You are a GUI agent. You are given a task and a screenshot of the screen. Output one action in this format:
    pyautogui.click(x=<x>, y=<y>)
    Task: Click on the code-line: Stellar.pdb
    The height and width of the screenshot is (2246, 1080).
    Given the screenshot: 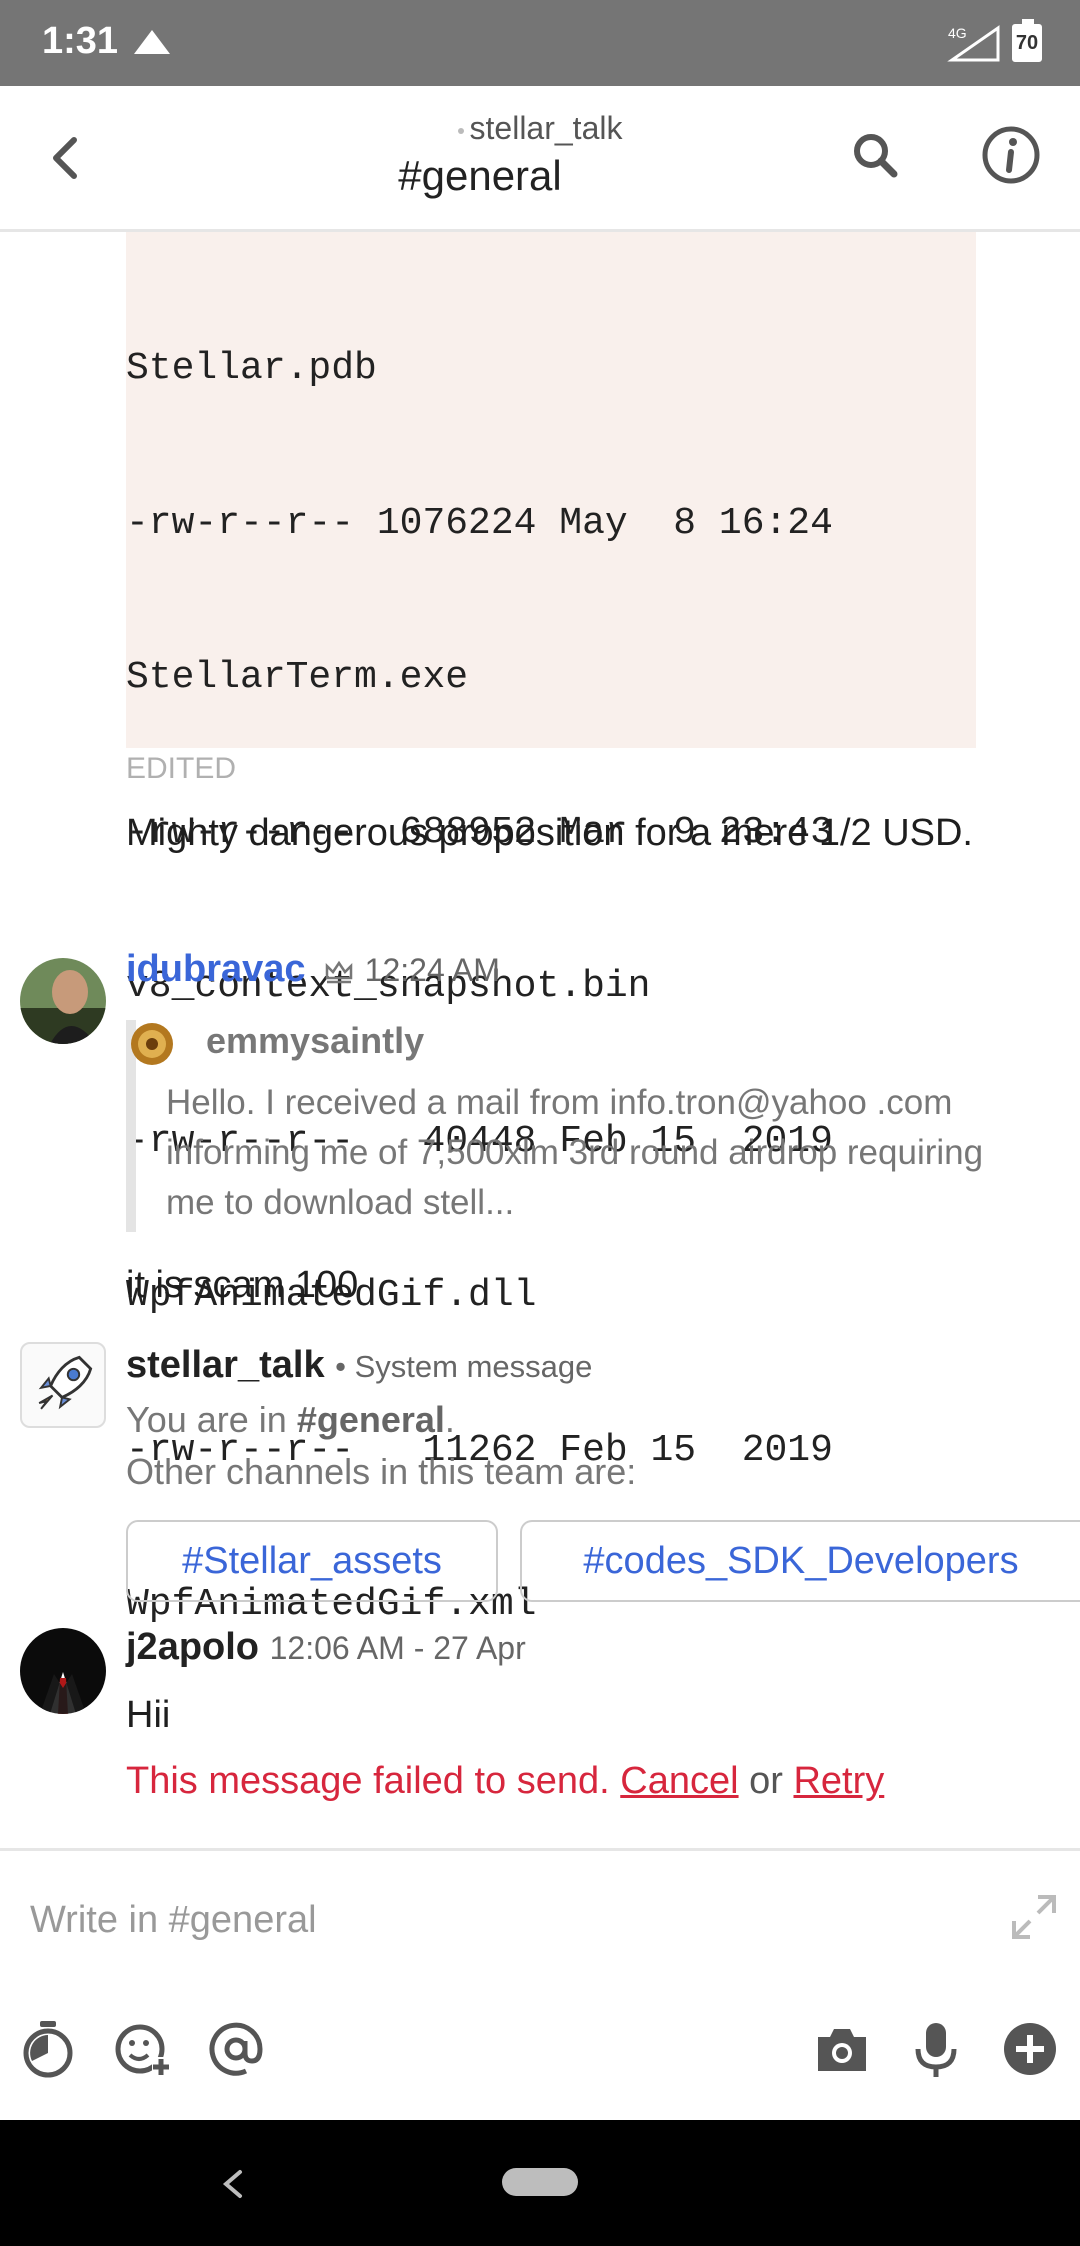 What is the action you would take?
    pyautogui.click(x=251, y=368)
    